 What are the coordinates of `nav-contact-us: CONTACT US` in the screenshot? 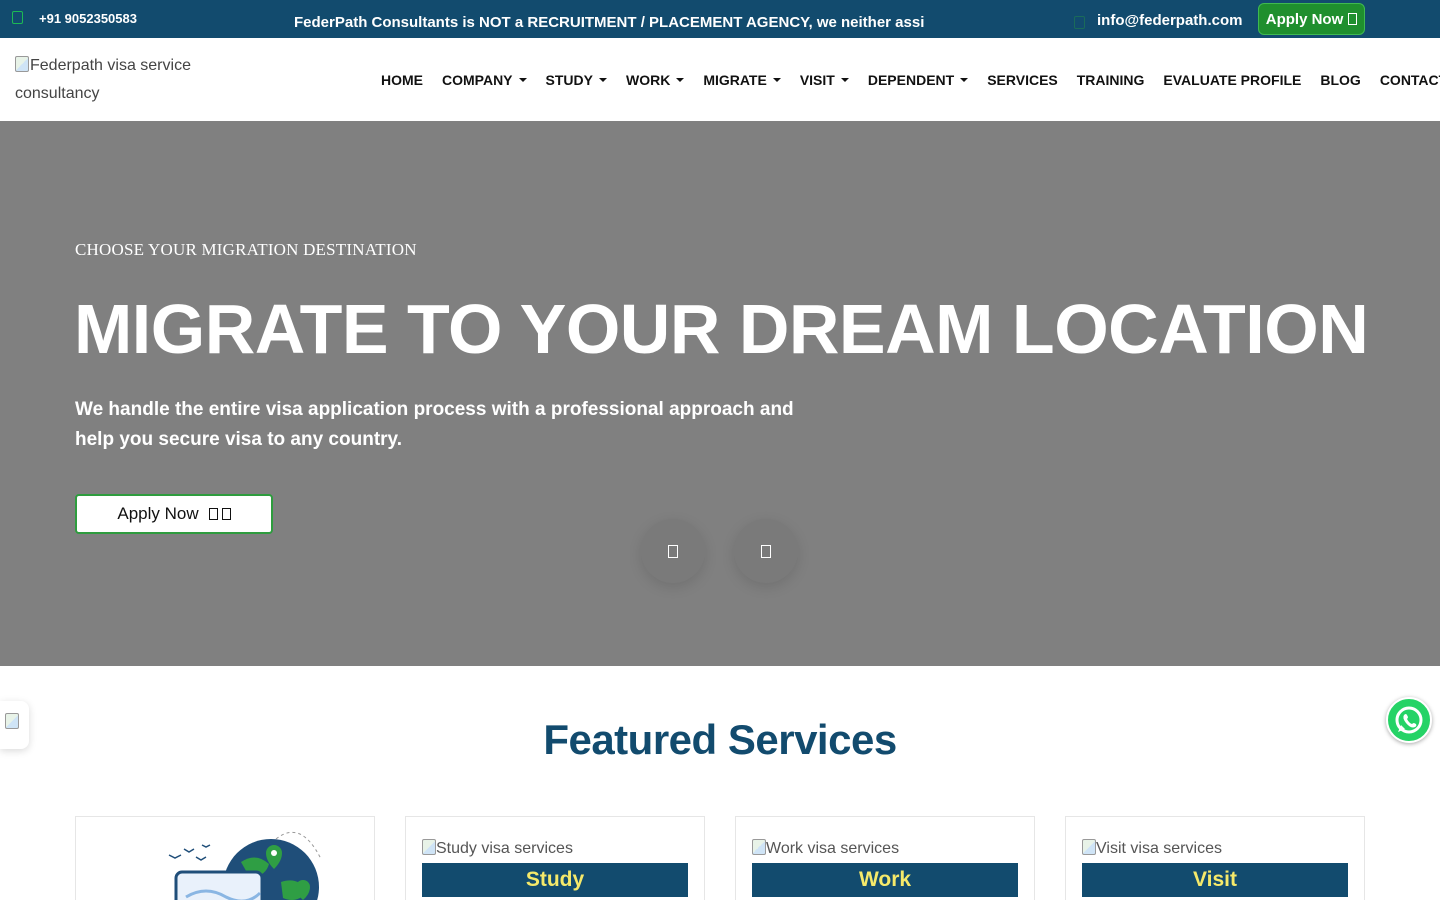 It's located at (1410, 80).